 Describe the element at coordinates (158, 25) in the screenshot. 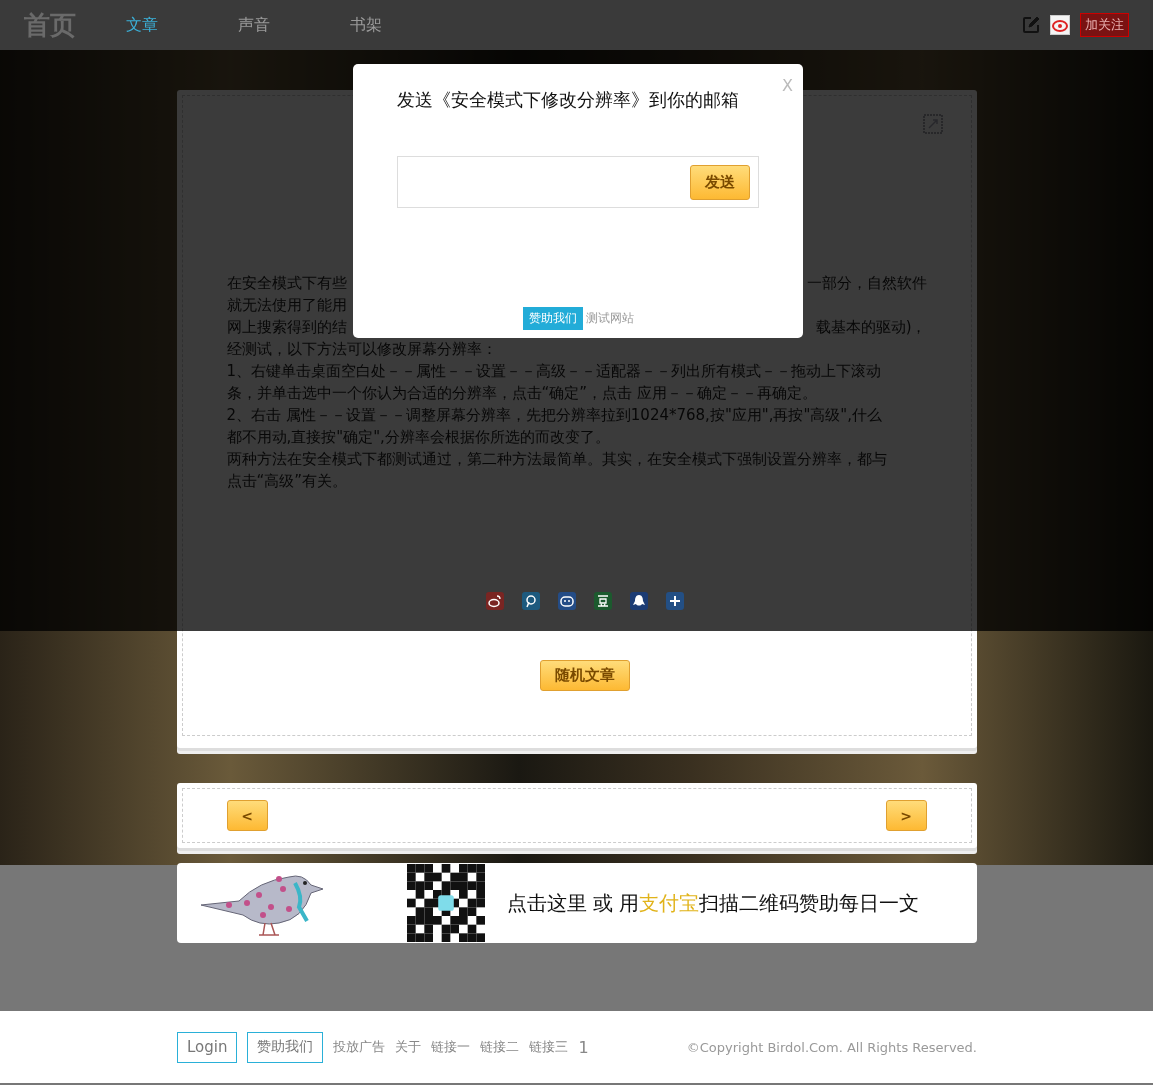

I see `nav-tab: 文章` at that location.